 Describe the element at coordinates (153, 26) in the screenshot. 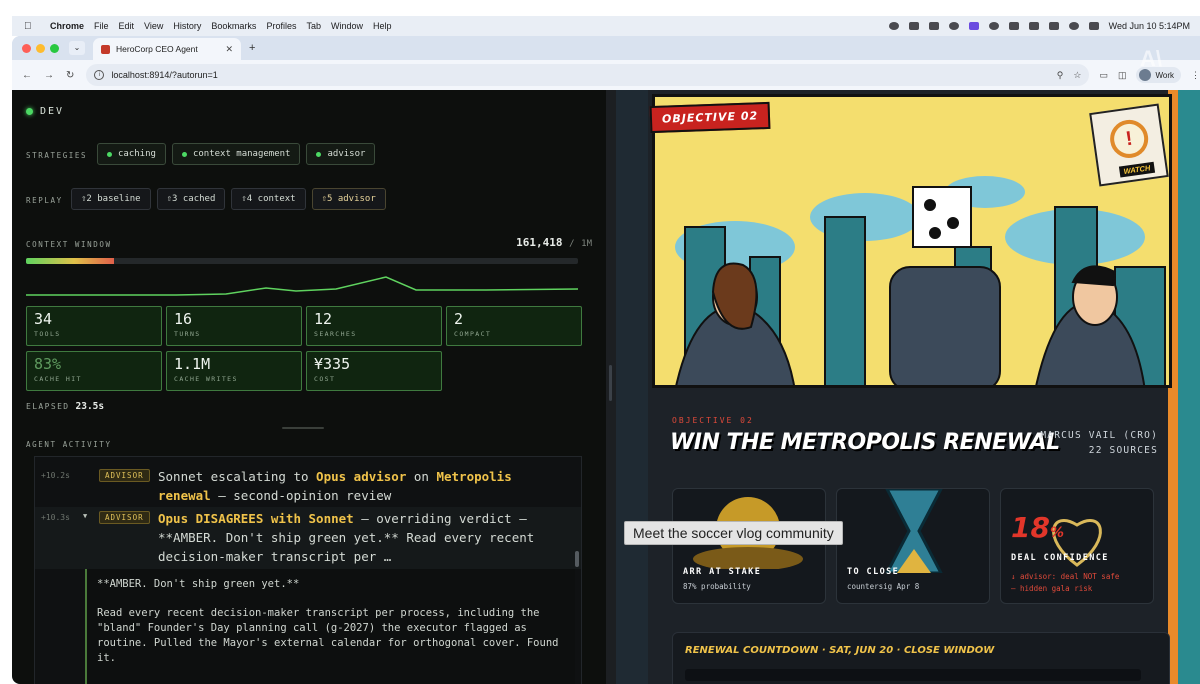

I see `menu-view: View` at that location.